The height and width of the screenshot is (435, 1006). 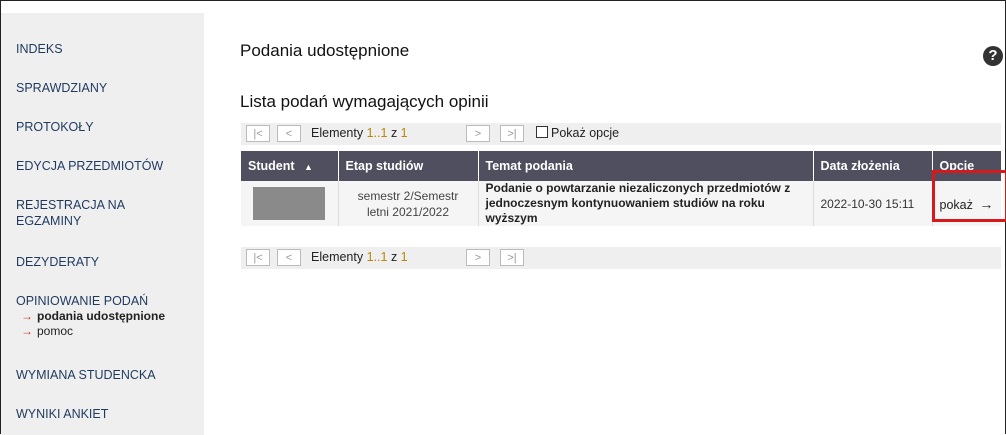 What do you see at coordinates (57, 262) in the screenshot?
I see `sidebar-item-dezyderaty: DEZYDERATY` at bounding box center [57, 262].